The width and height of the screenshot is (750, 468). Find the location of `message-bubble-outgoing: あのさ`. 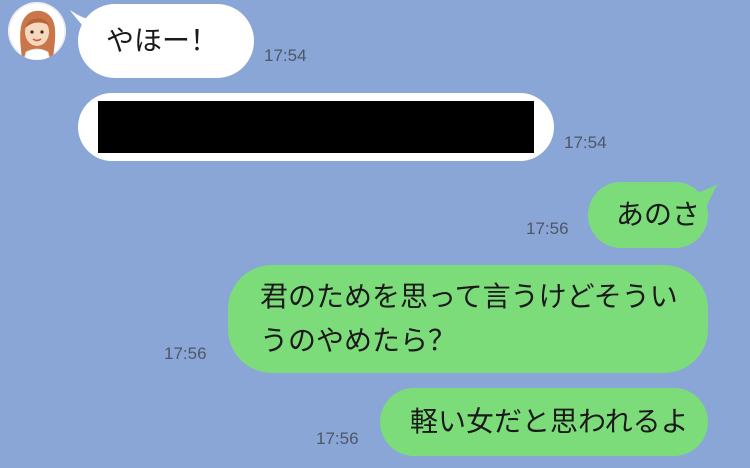

message-bubble-outgoing: あのさ is located at coordinates (648, 215).